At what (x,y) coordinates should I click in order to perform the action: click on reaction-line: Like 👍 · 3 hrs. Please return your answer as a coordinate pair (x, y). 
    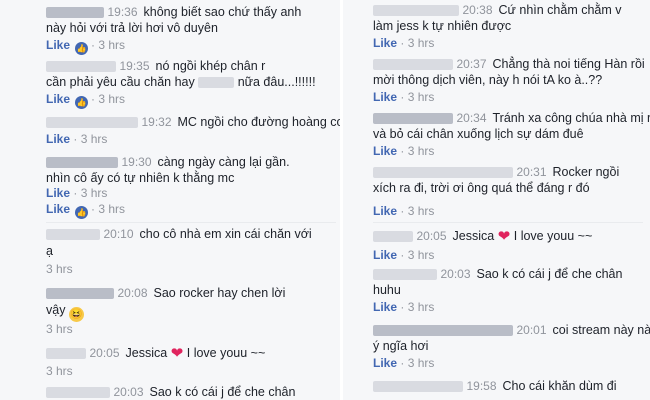
    Looking at the image, I should click on (85, 210).